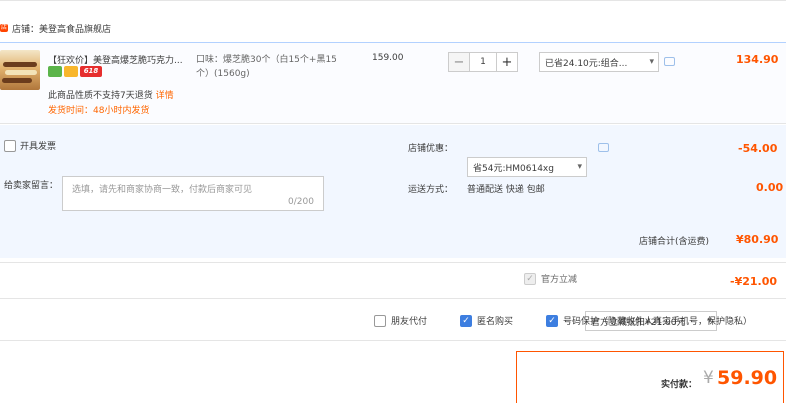 The height and width of the screenshot is (403, 786). What do you see at coordinates (266, 67) in the screenshot?
I see `product-attributes: 口味：爆芝脆30个（白15个+黑15个）(1560g)` at bounding box center [266, 67].